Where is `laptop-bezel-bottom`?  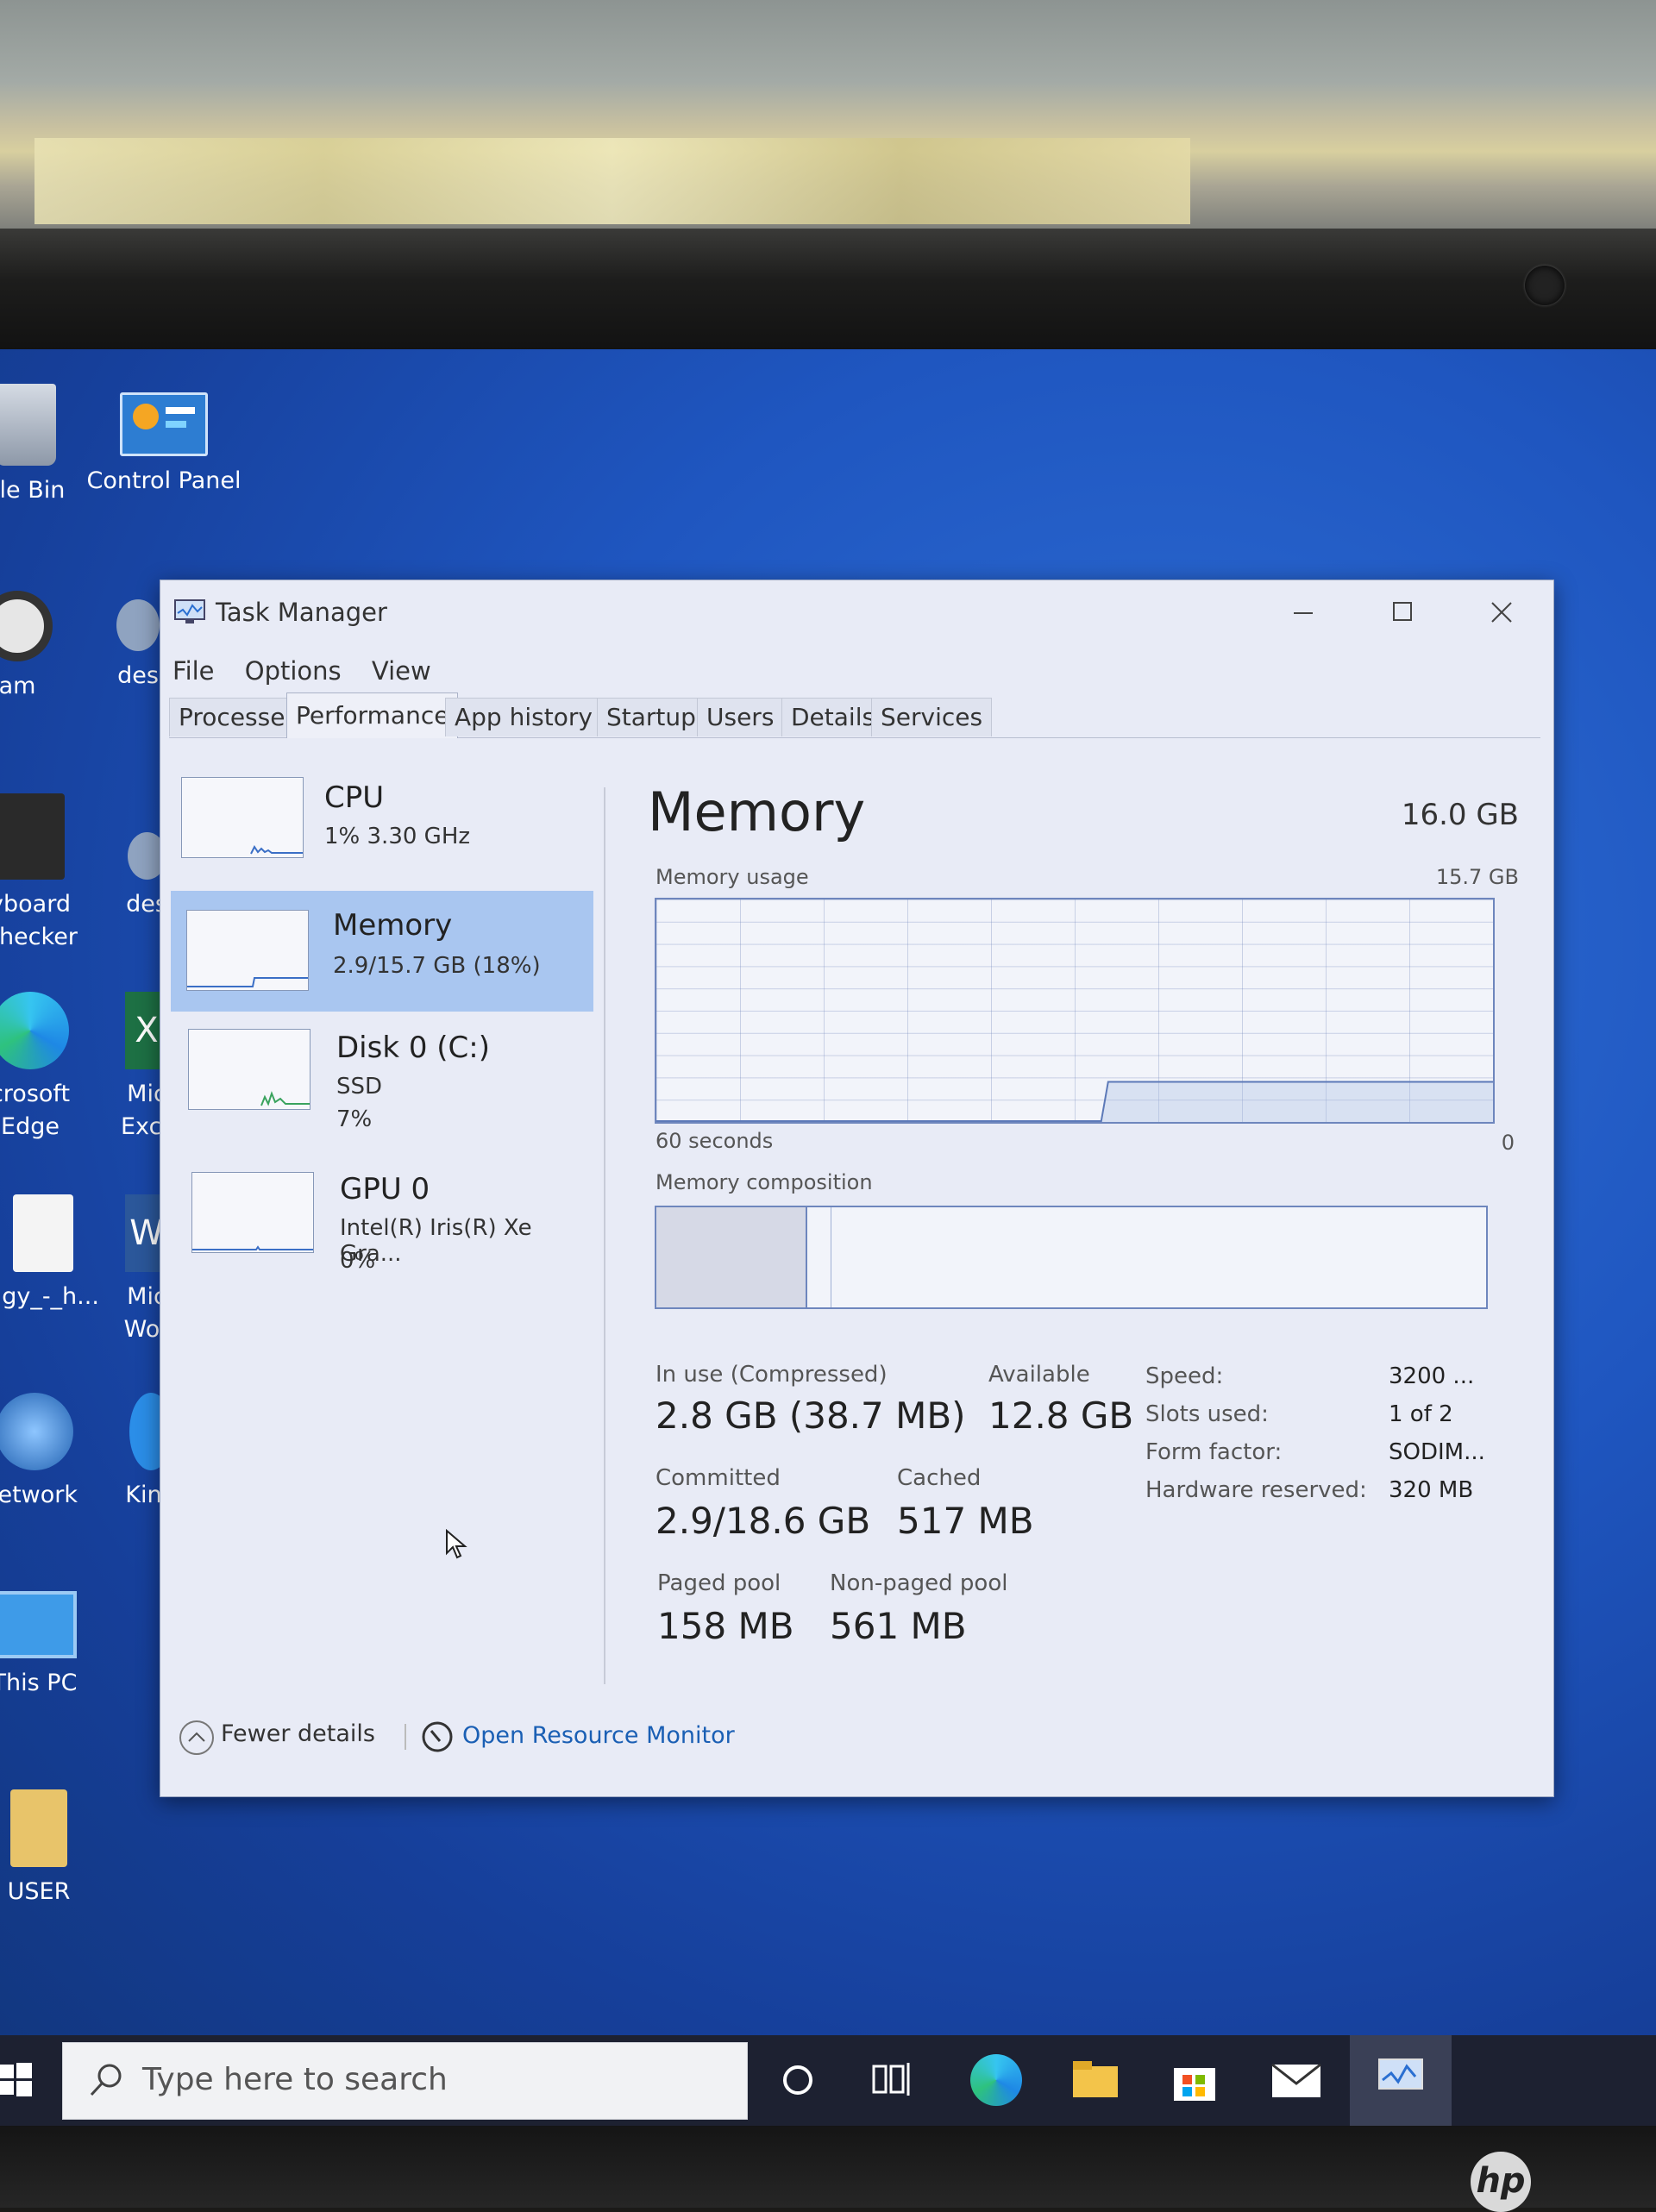 laptop-bezel-bottom is located at coordinates (828, 2167).